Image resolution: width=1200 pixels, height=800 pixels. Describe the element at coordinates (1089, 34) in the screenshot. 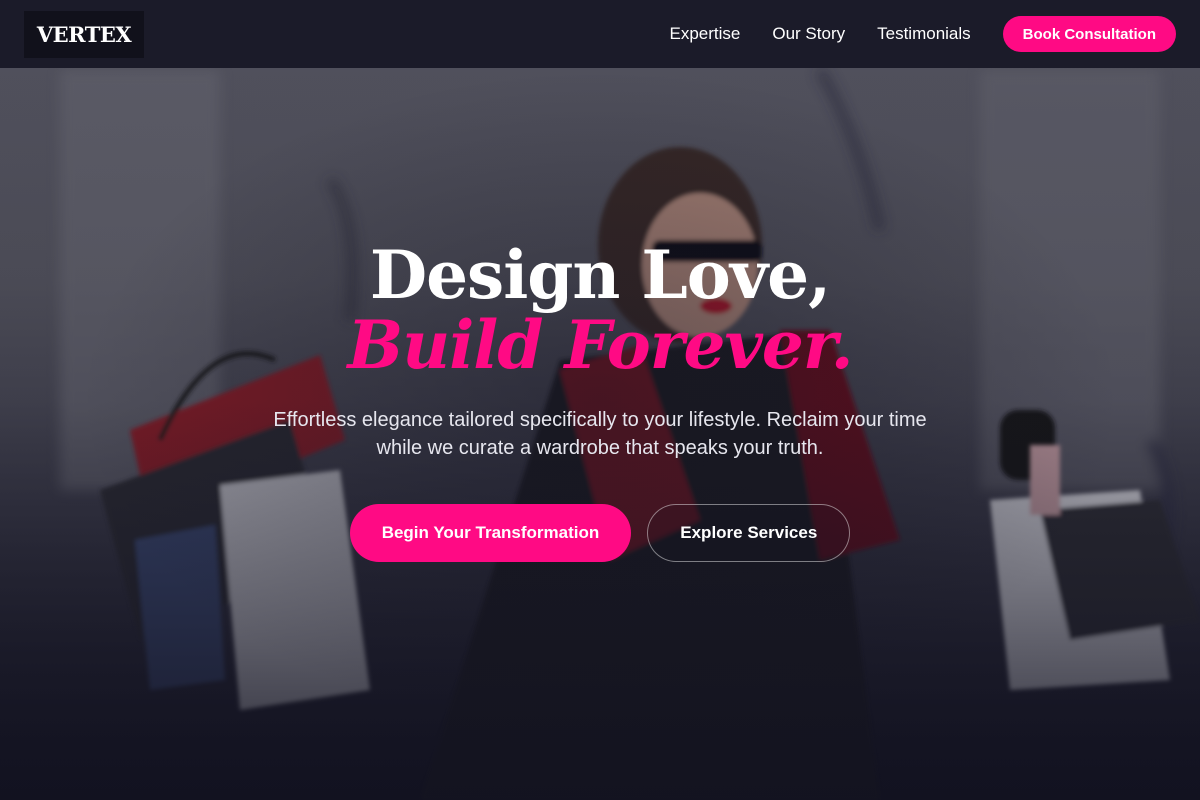

I see `book-consultation-button: Book Consultation` at that location.